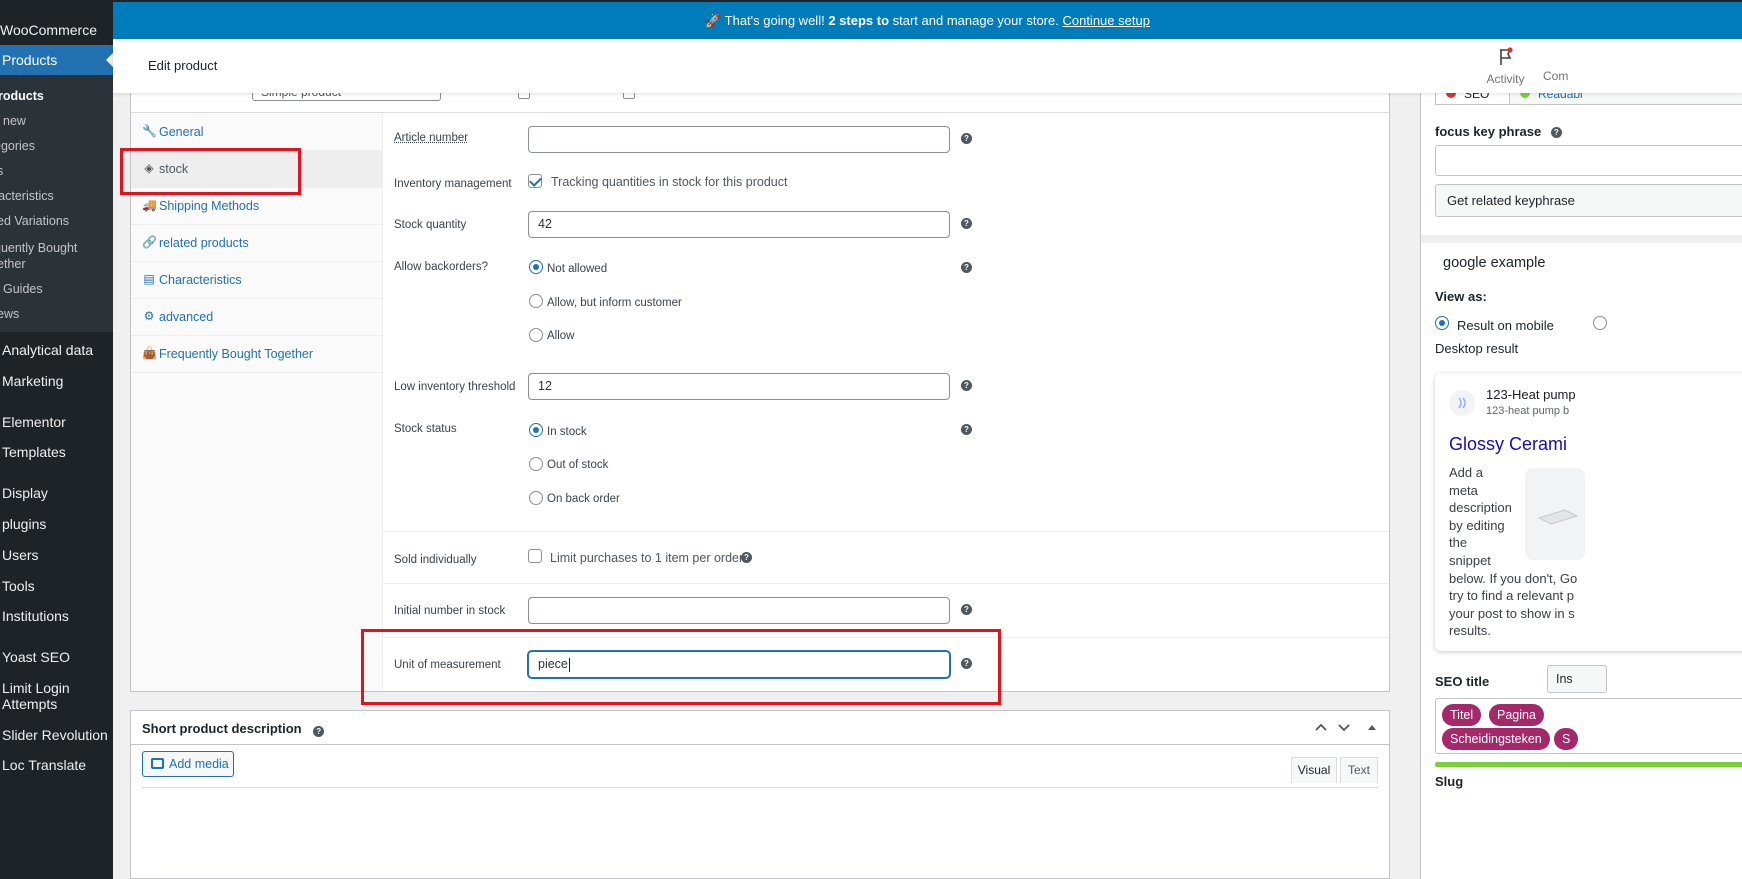 The image size is (1742, 879). What do you see at coordinates (149, 279) in the screenshot?
I see `table-icon: ▤` at bounding box center [149, 279].